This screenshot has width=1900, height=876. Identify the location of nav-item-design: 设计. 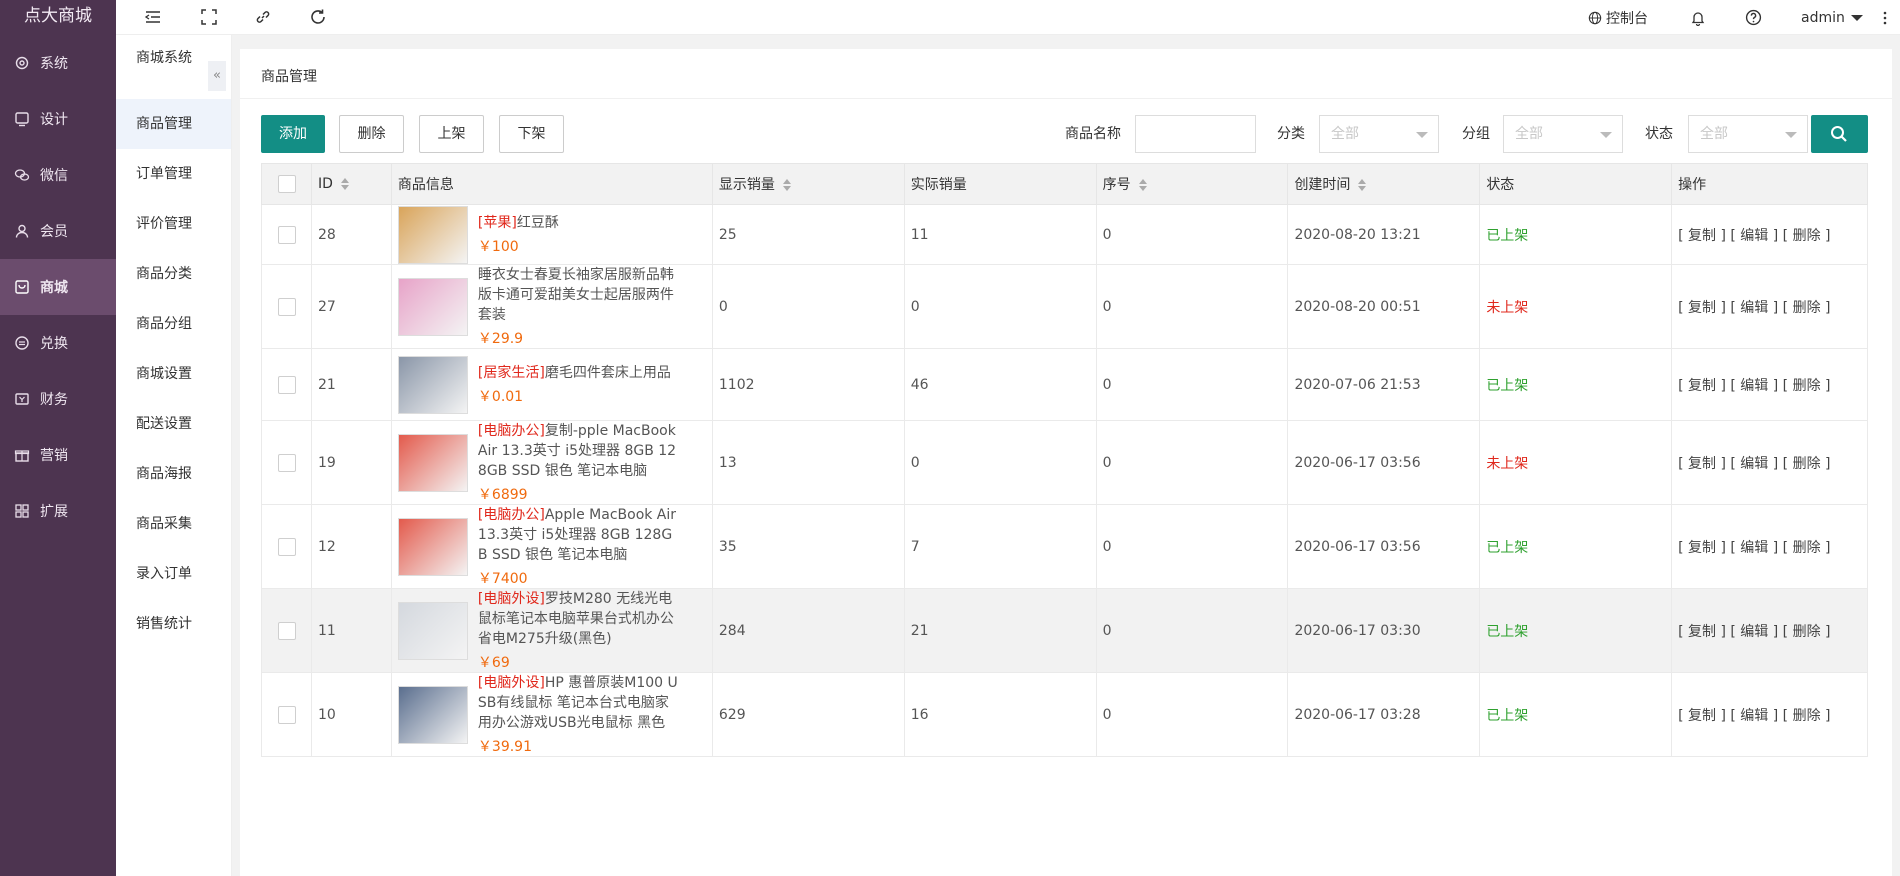
(58, 119).